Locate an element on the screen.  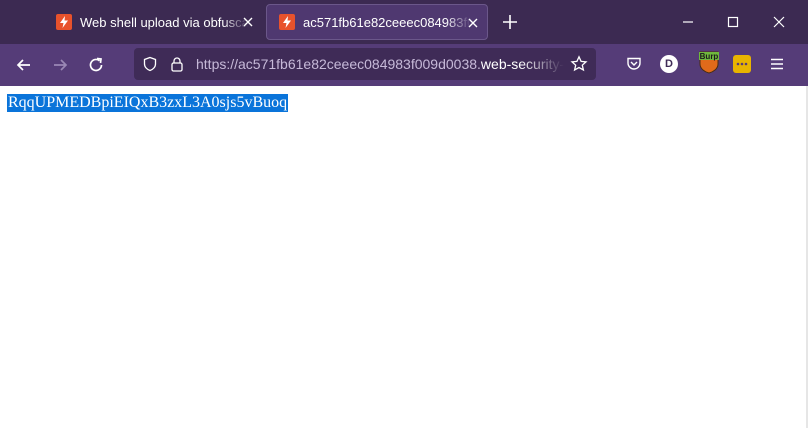
url-domain: web-security-academy.net is located at coordinates (522, 64).